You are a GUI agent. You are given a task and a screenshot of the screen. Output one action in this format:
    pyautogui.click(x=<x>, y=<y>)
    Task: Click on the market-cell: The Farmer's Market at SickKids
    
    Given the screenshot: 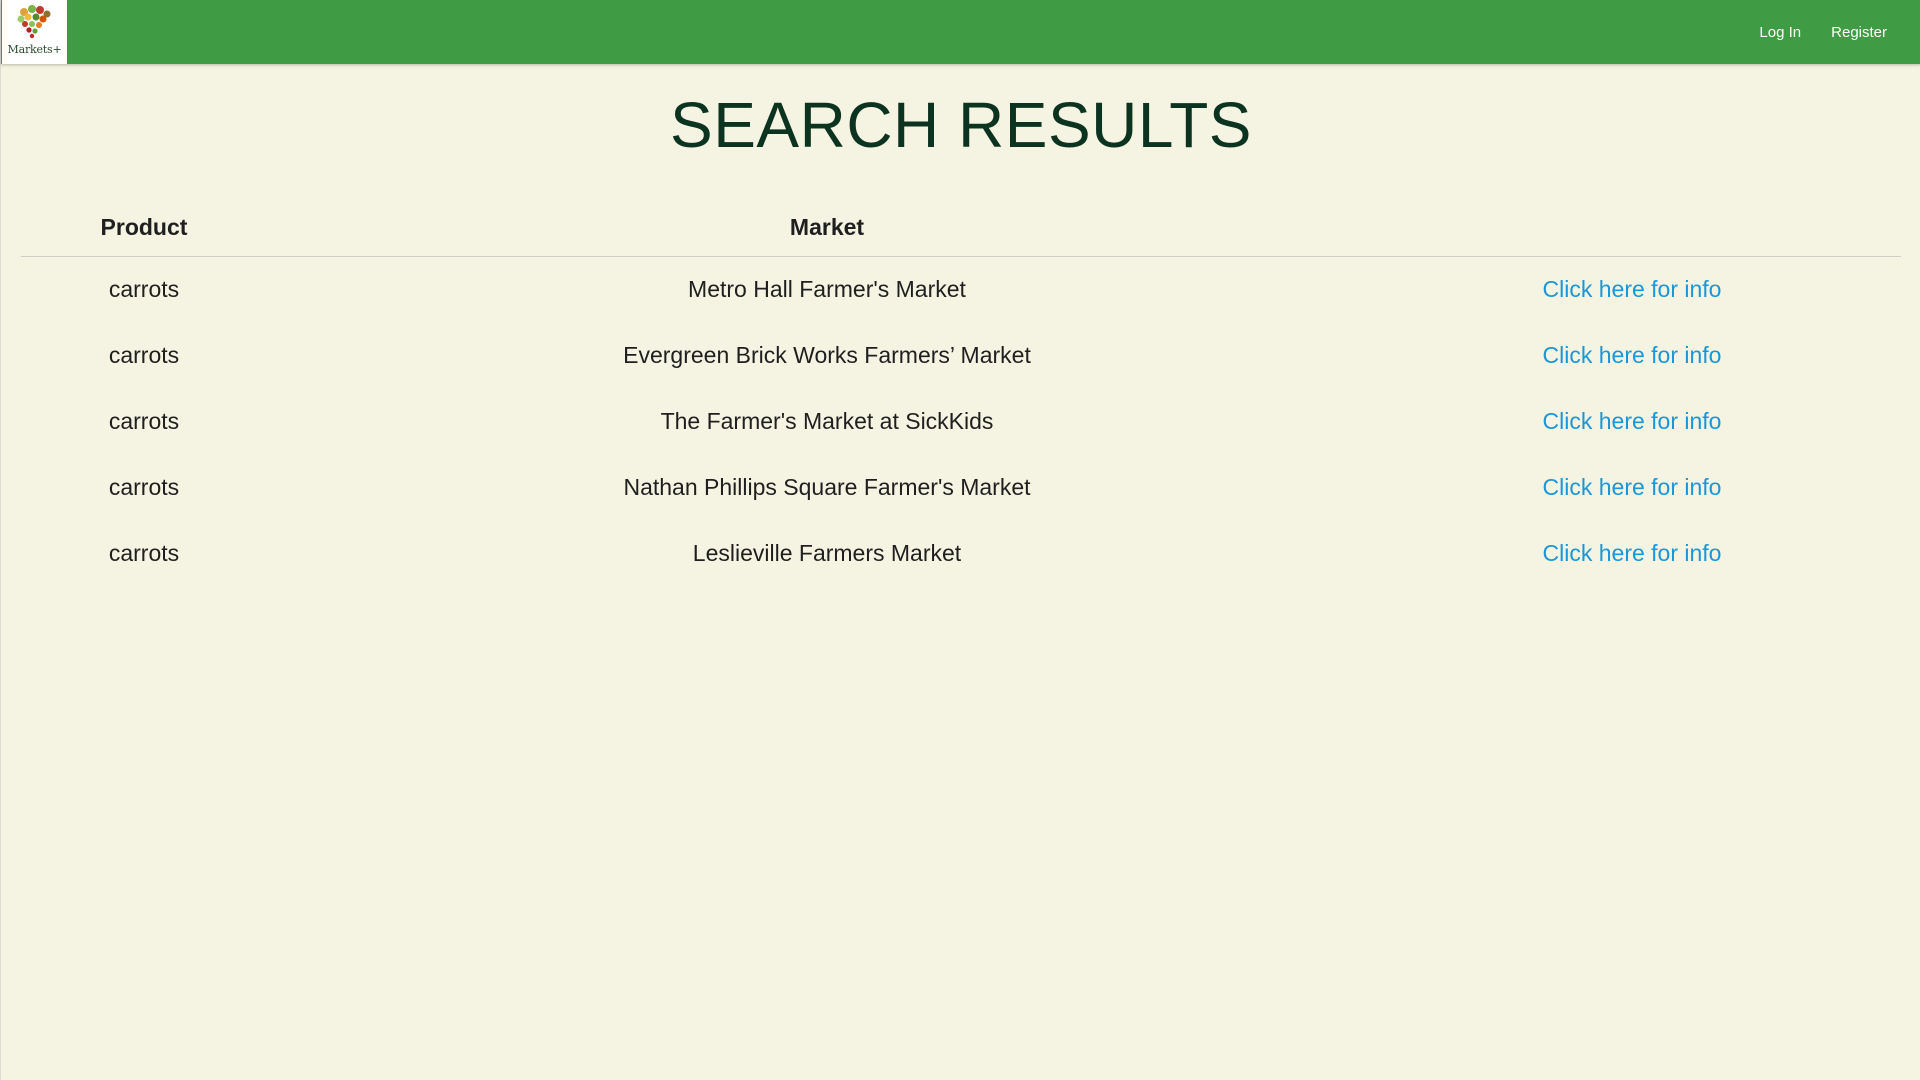 What is the action you would take?
    pyautogui.click(x=827, y=420)
    